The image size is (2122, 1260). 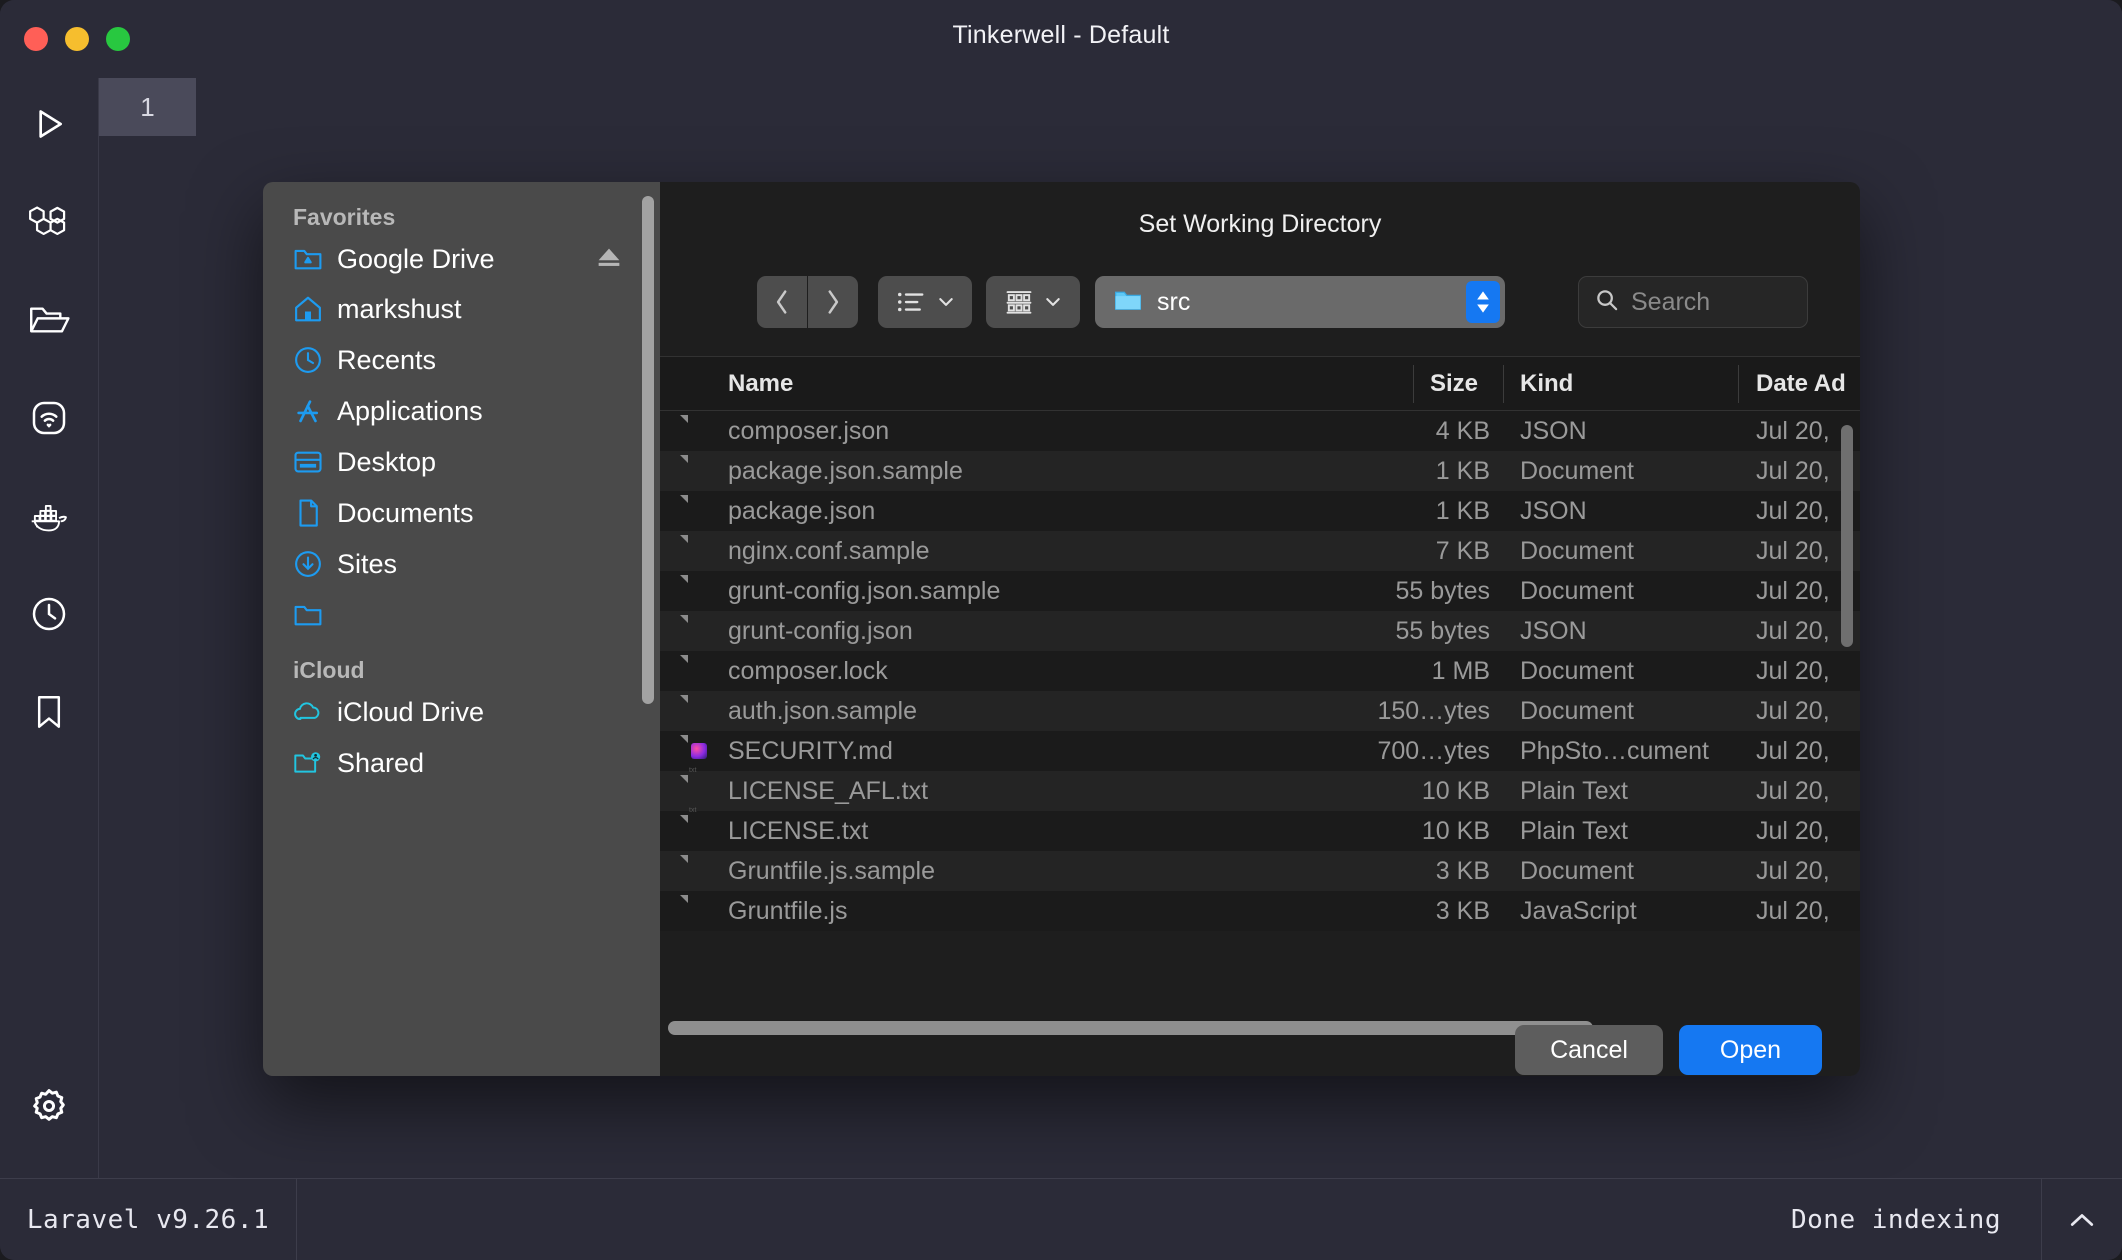 What do you see at coordinates (461, 259) in the screenshot?
I see `sidebar-item-google-drive: Google Drive` at bounding box center [461, 259].